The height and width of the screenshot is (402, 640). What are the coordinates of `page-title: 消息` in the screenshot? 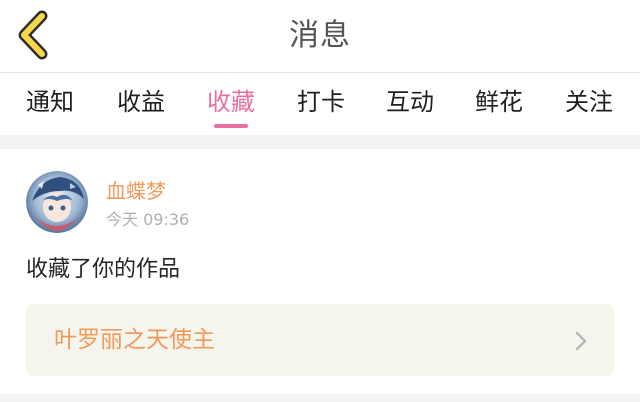 It's located at (320, 35).